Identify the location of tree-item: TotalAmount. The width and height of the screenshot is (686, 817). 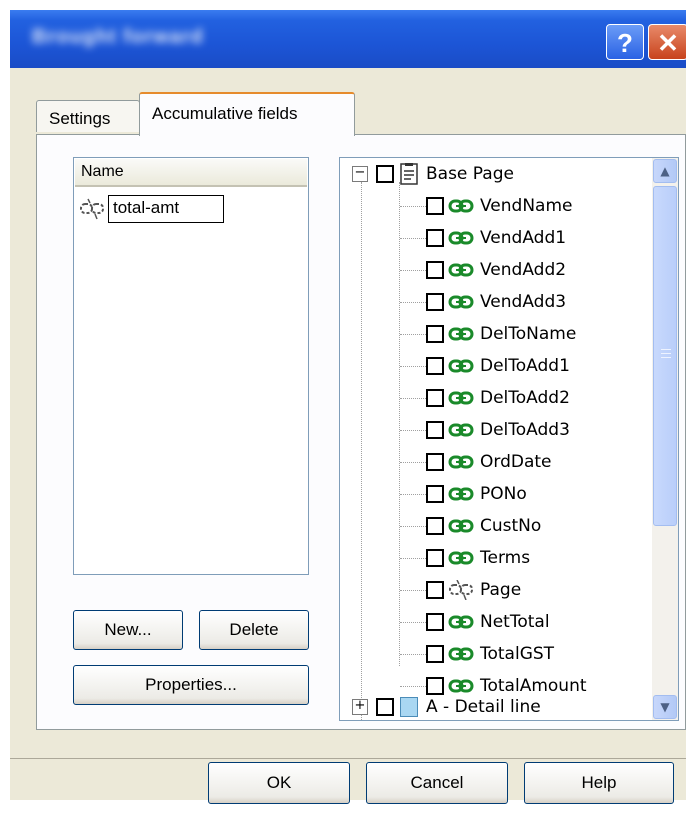
(506, 686).